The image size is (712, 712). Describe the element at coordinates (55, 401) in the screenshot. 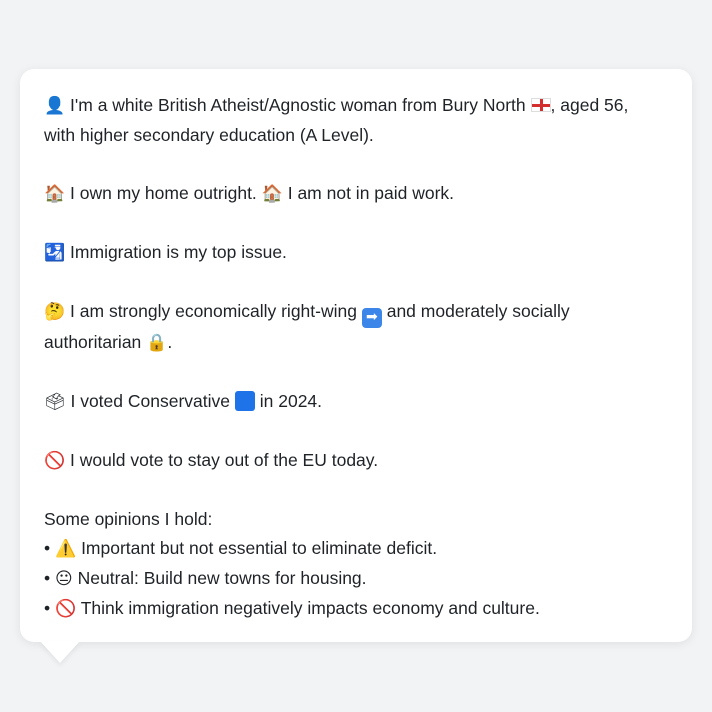

I see `ballot-box-icon: 🗳` at that location.